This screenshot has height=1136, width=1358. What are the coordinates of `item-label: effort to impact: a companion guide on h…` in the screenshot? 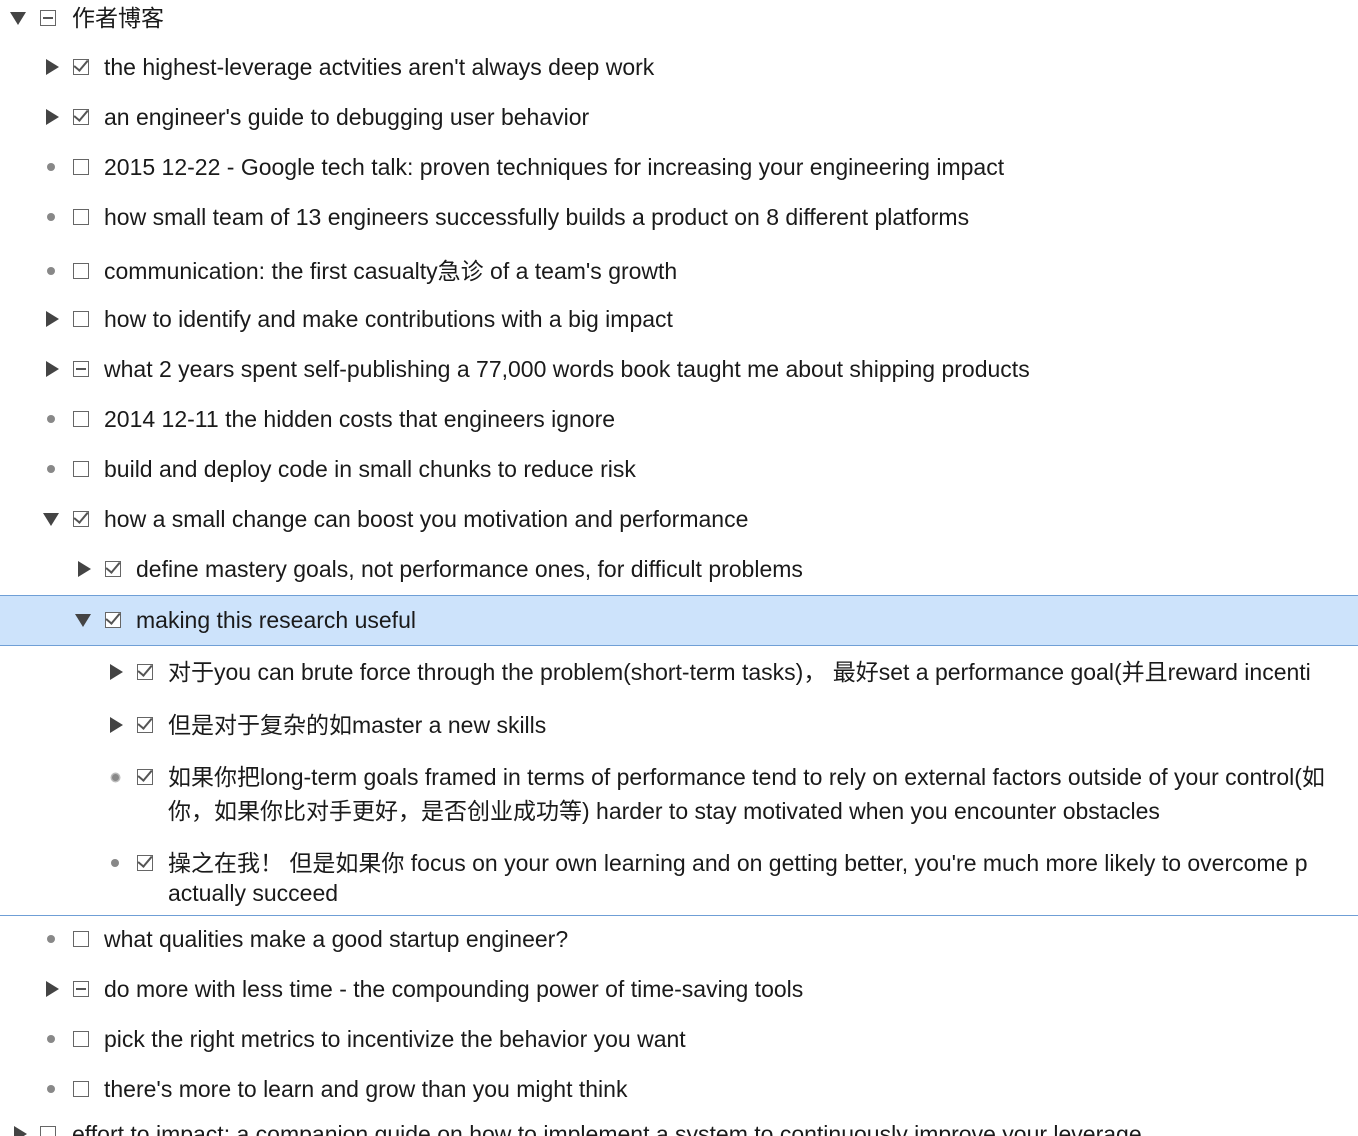 It's located at (607, 1128).